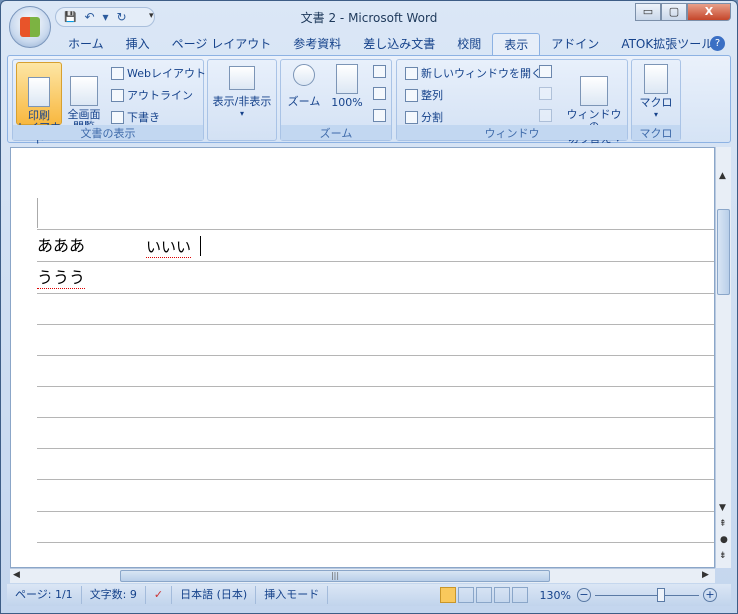  Describe the element at coordinates (336, 132) in the screenshot. I see `group-label: ズーム` at that location.